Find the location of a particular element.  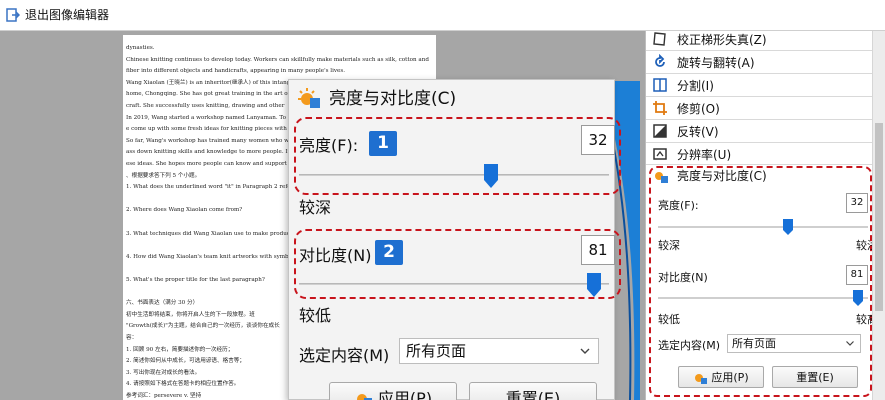

scrollbar-thumb is located at coordinates (879, 217).